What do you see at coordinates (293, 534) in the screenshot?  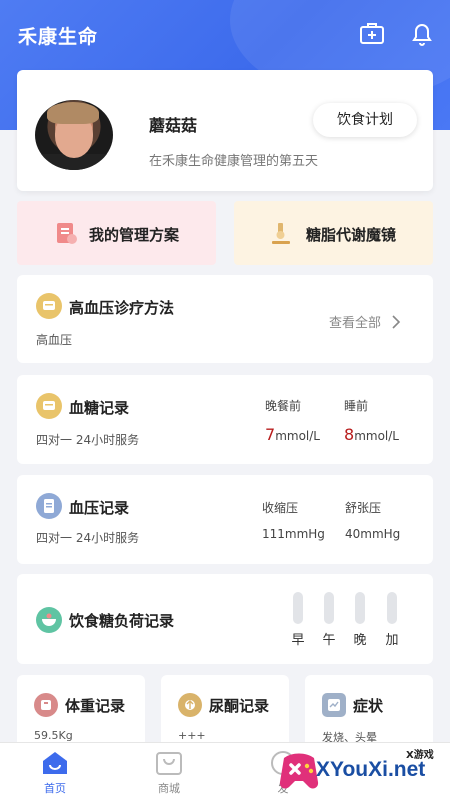 I see `systolic-value: 111mmHg` at bounding box center [293, 534].